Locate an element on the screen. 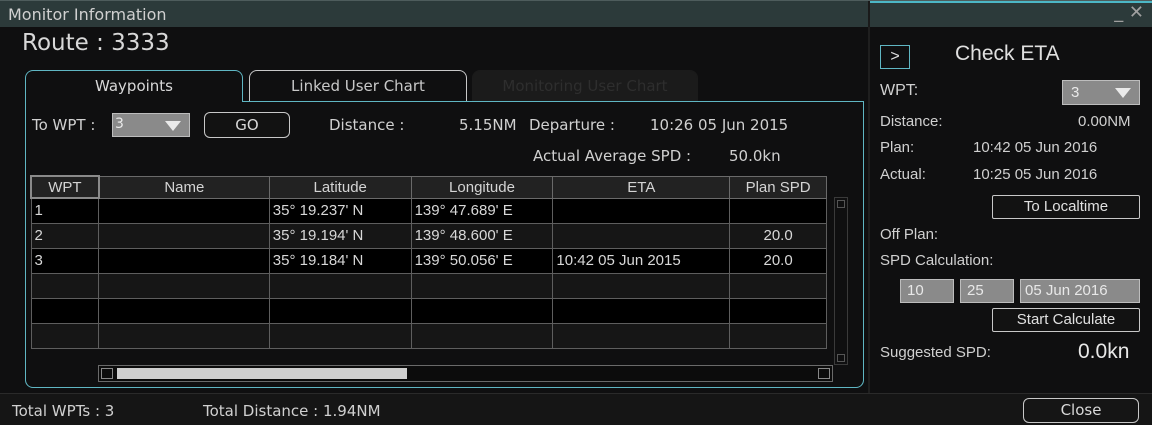 This screenshot has width=1152, height=425. cell-wpt: 2 is located at coordinates (65, 235).